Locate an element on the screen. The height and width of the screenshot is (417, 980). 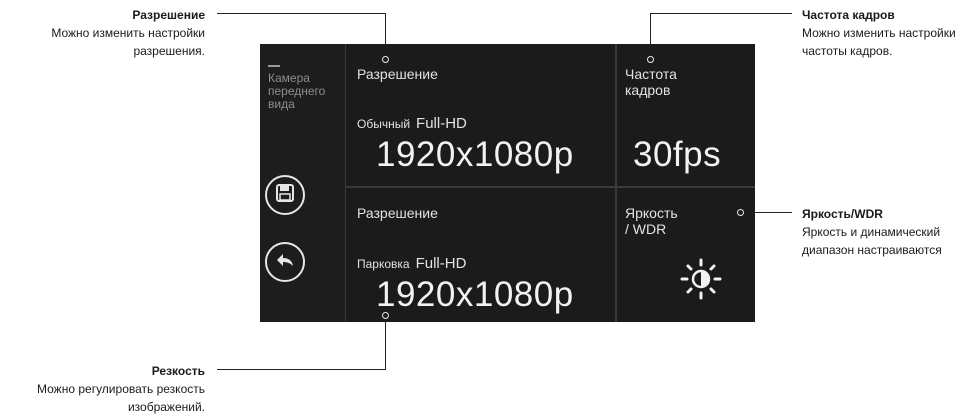
normal-mode-label: Обычный is located at coordinates (384, 124).